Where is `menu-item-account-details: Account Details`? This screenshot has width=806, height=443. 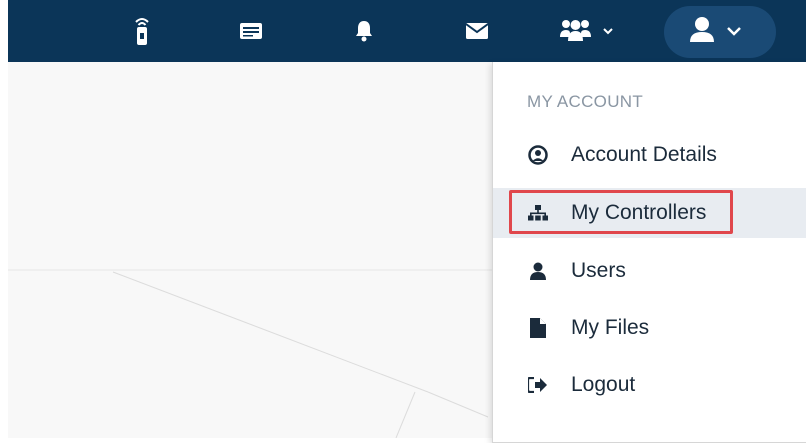
menu-item-account-details: Account Details is located at coordinates (649, 155).